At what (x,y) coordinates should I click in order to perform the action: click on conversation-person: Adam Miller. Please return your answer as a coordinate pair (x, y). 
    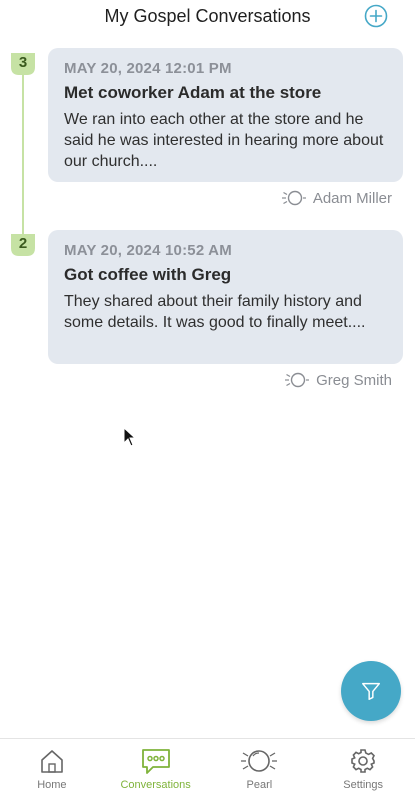
    Looking at the image, I should click on (336, 198).